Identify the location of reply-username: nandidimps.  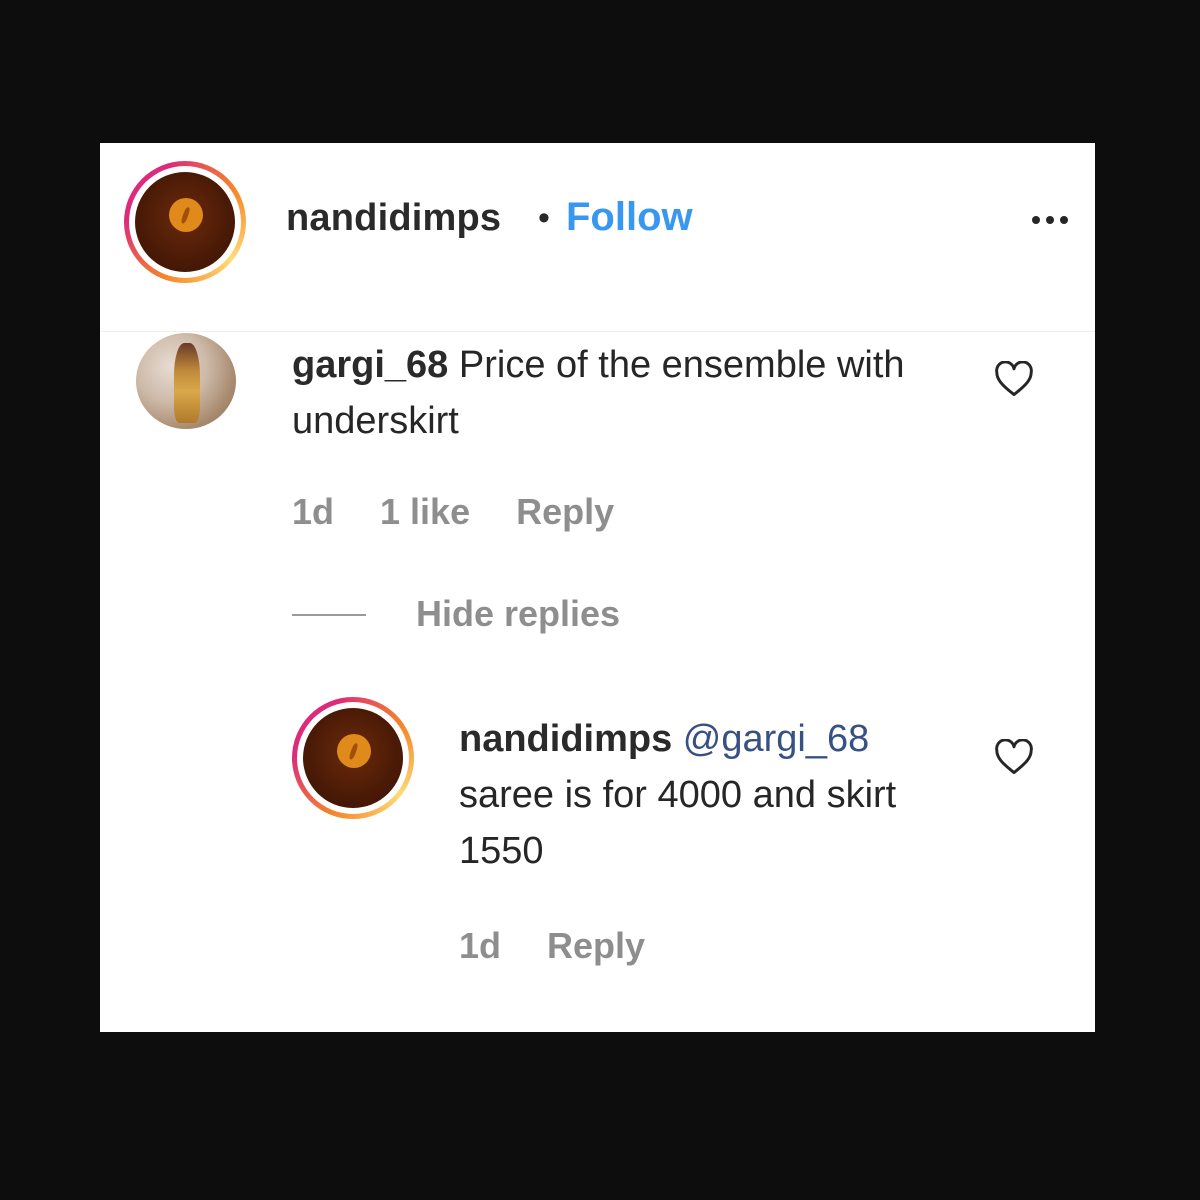
(565, 739).